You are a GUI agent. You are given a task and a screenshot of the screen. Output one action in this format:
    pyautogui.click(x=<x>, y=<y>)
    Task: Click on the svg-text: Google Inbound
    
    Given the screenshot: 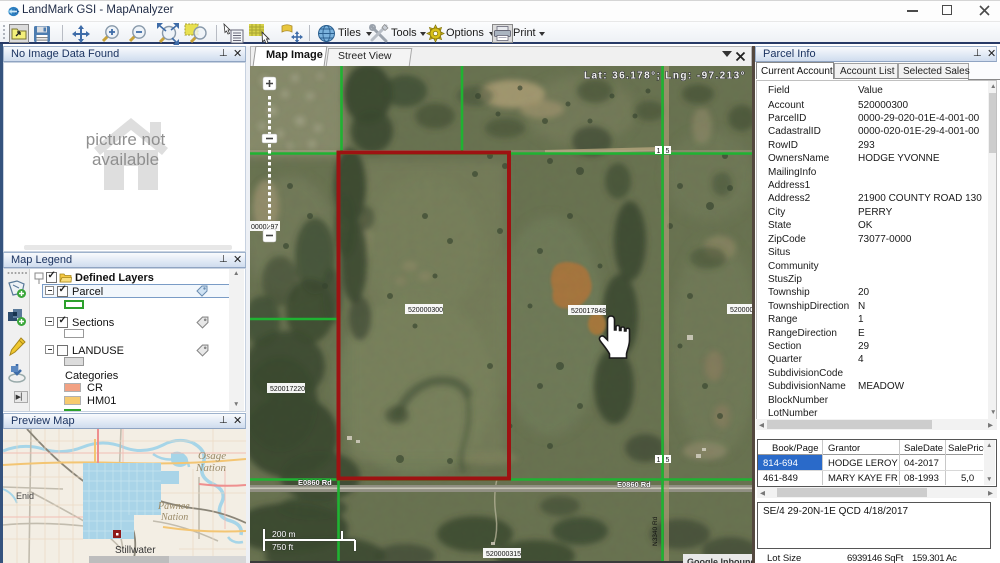 What is the action you would take?
    pyautogui.click(x=719, y=560)
    